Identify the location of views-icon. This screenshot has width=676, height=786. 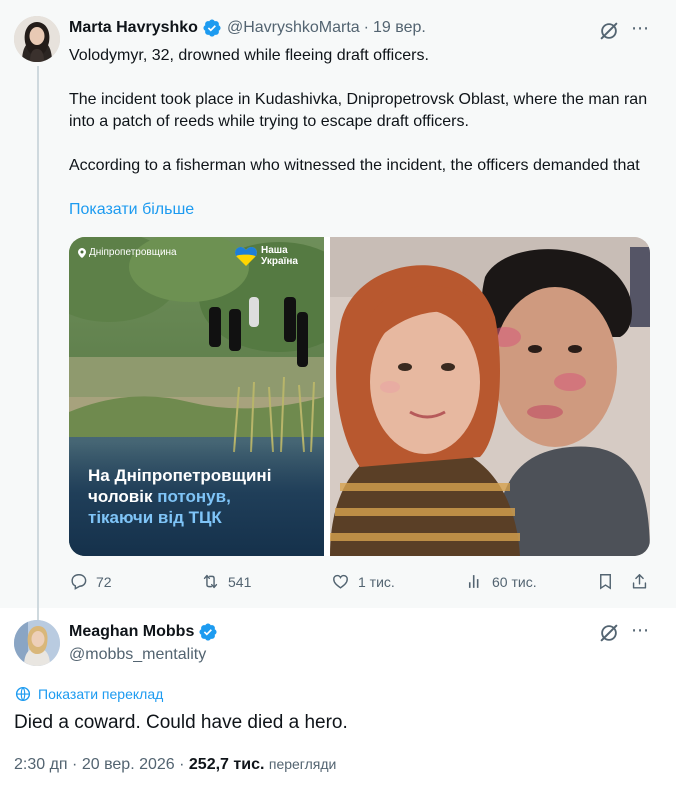
(473, 581).